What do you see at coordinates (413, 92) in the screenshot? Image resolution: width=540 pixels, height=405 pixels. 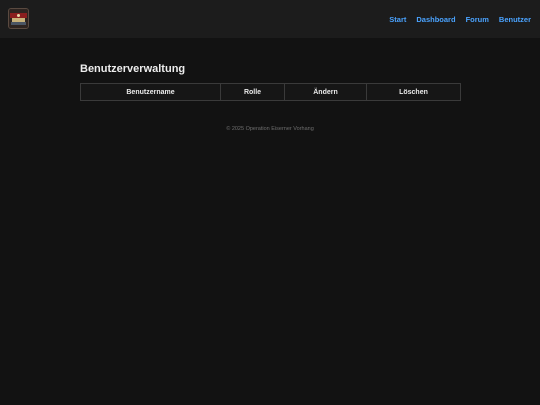 I see `column-header-delete: Löschen` at bounding box center [413, 92].